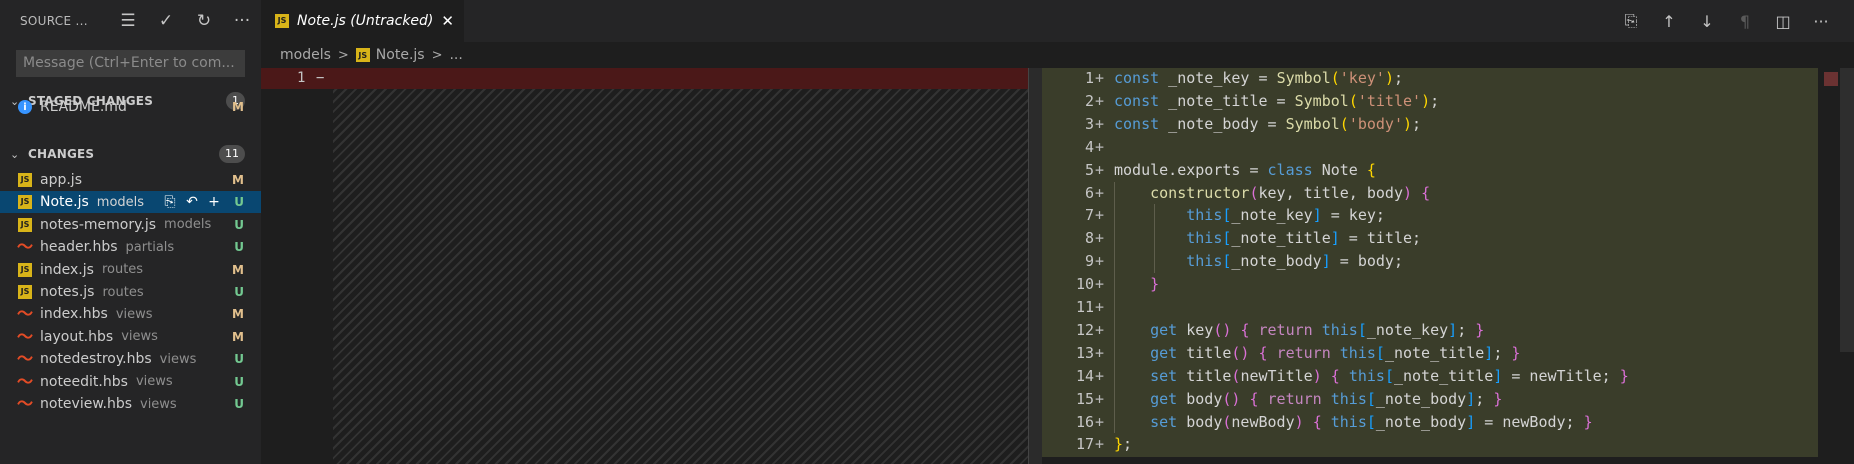 The height and width of the screenshot is (464, 1854). I want to click on code-token: get, so click(1164, 398).